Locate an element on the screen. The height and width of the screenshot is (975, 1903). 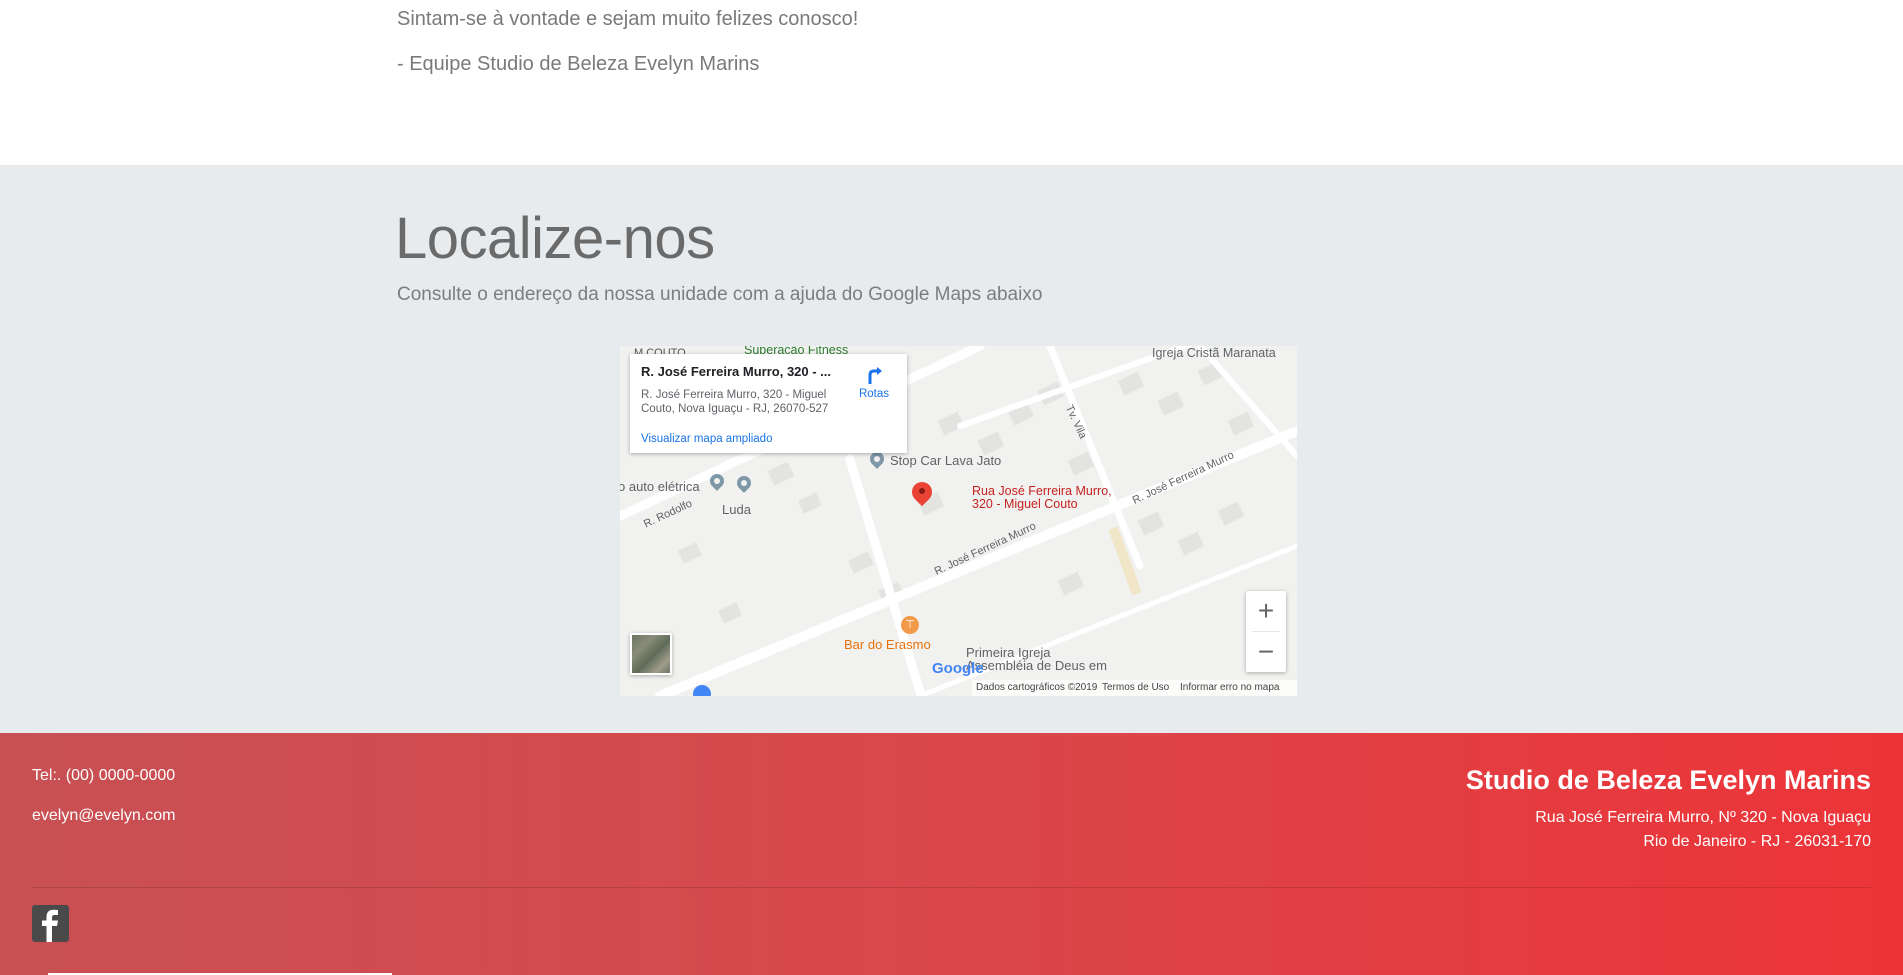
satellite-toggle is located at coordinates (651, 654).